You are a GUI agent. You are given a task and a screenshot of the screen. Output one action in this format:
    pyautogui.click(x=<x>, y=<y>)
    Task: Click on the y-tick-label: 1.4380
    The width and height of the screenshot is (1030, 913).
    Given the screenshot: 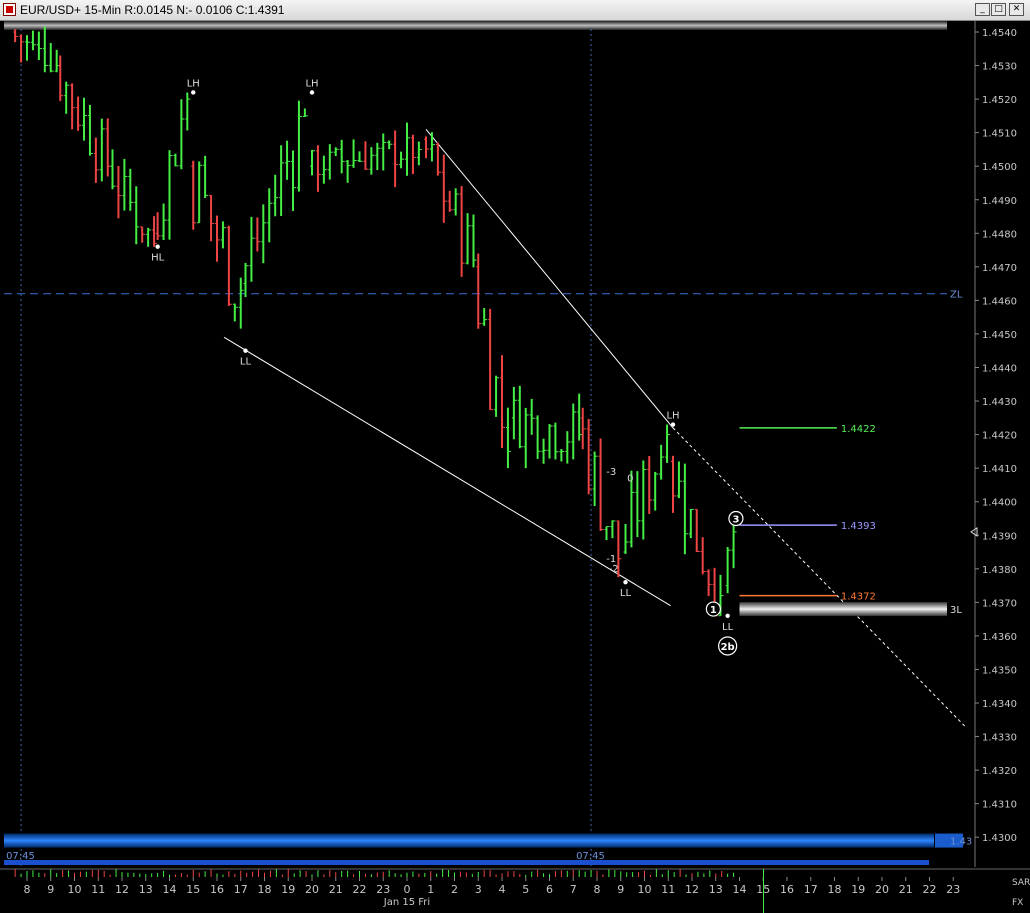 What is the action you would take?
    pyautogui.click(x=999, y=570)
    